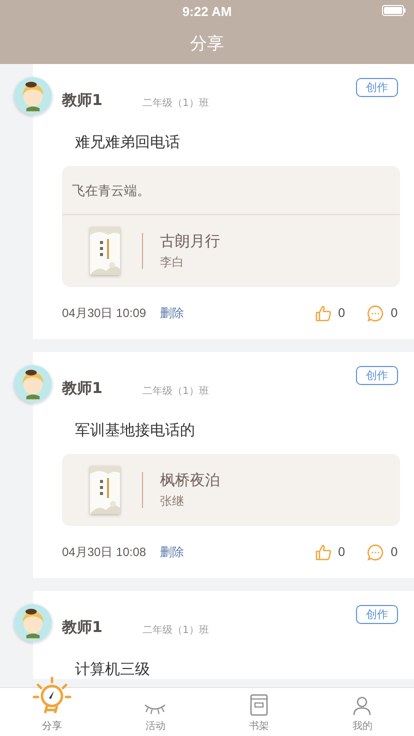 The image size is (414, 736). Describe the element at coordinates (135, 430) in the screenshot. I see `post-title: 军训基地接电话的` at that location.